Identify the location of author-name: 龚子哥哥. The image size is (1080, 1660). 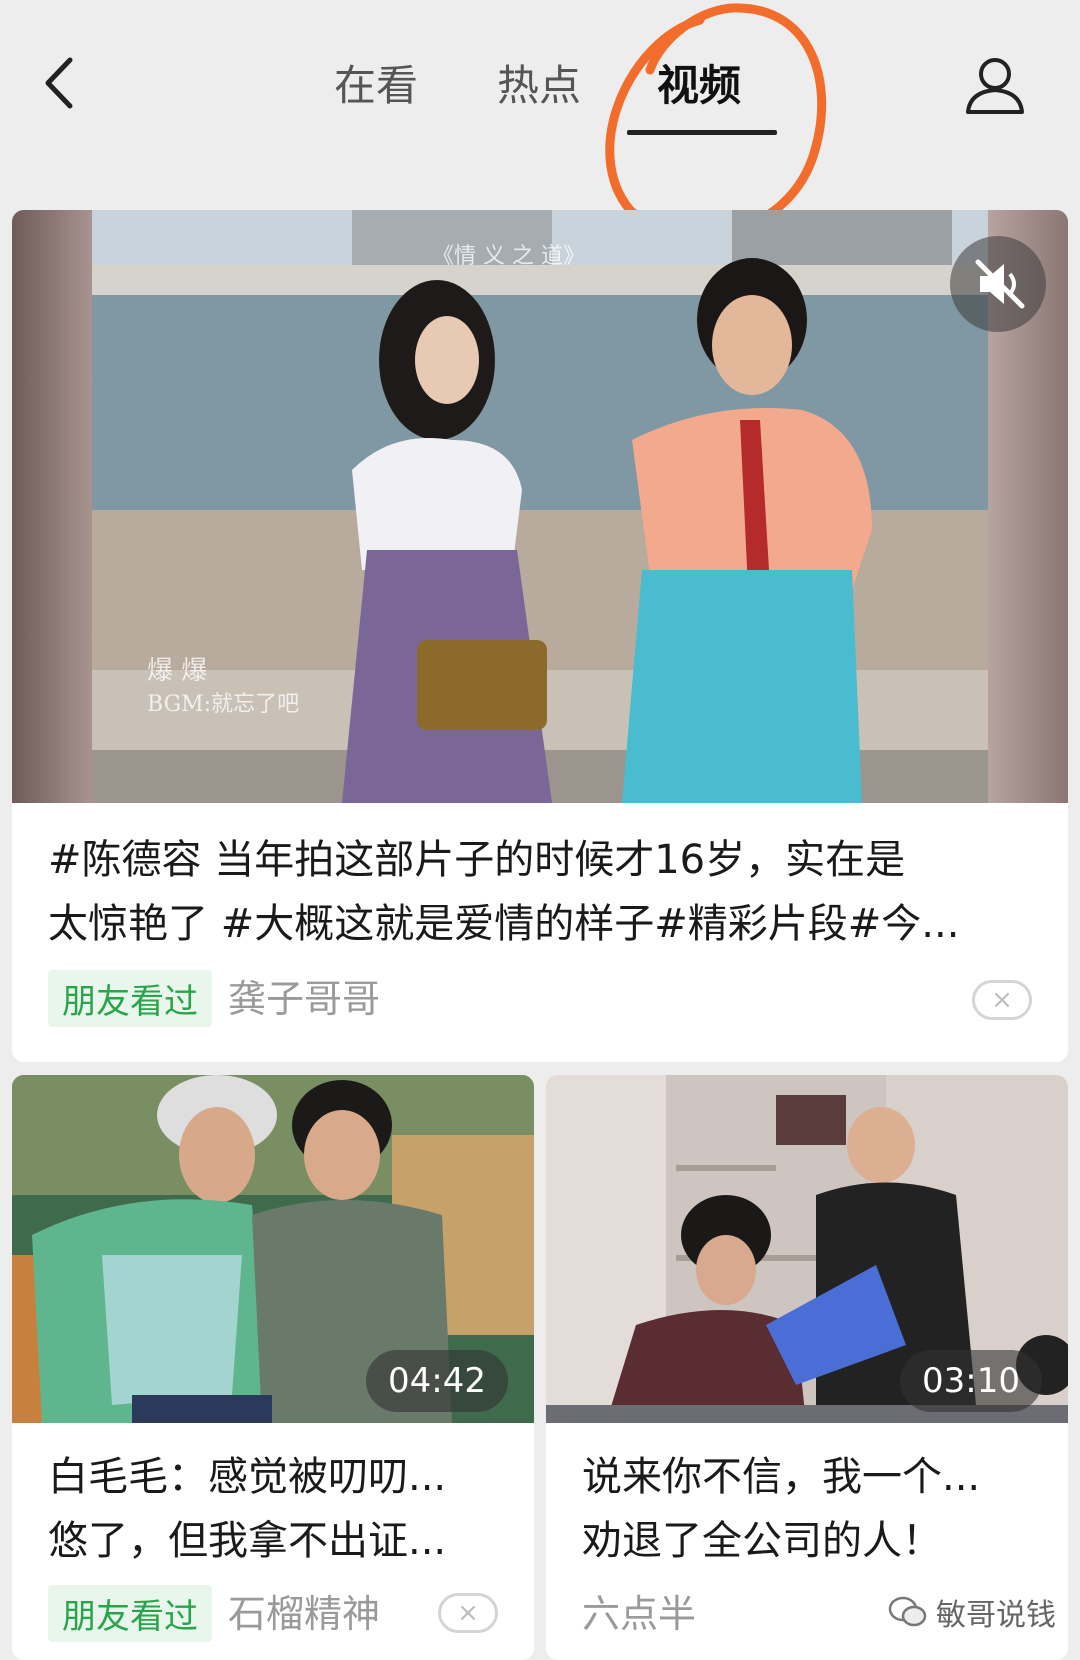
(304, 995).